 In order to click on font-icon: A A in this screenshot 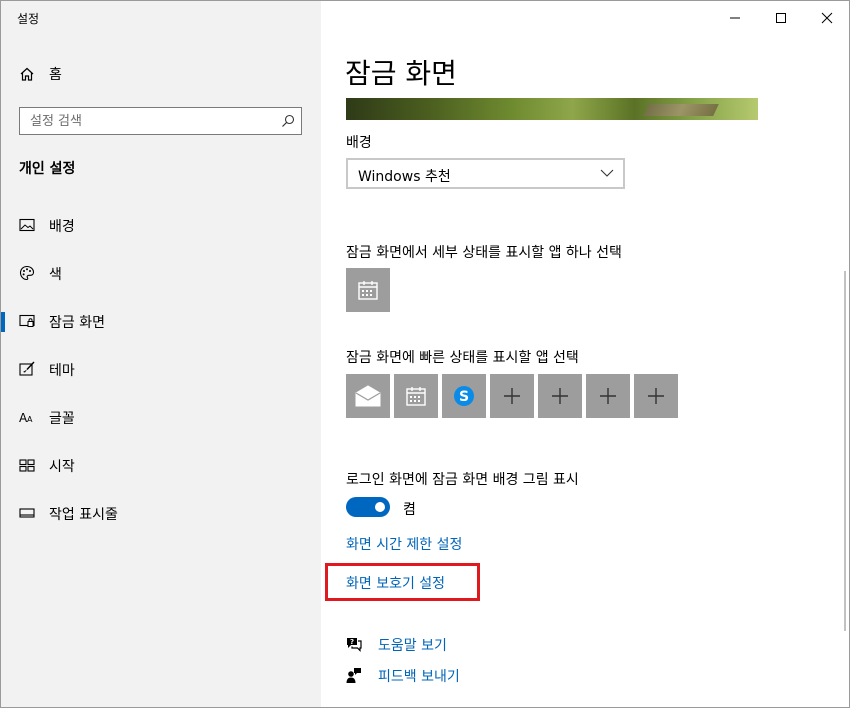, I will do `click(26, 418)`.